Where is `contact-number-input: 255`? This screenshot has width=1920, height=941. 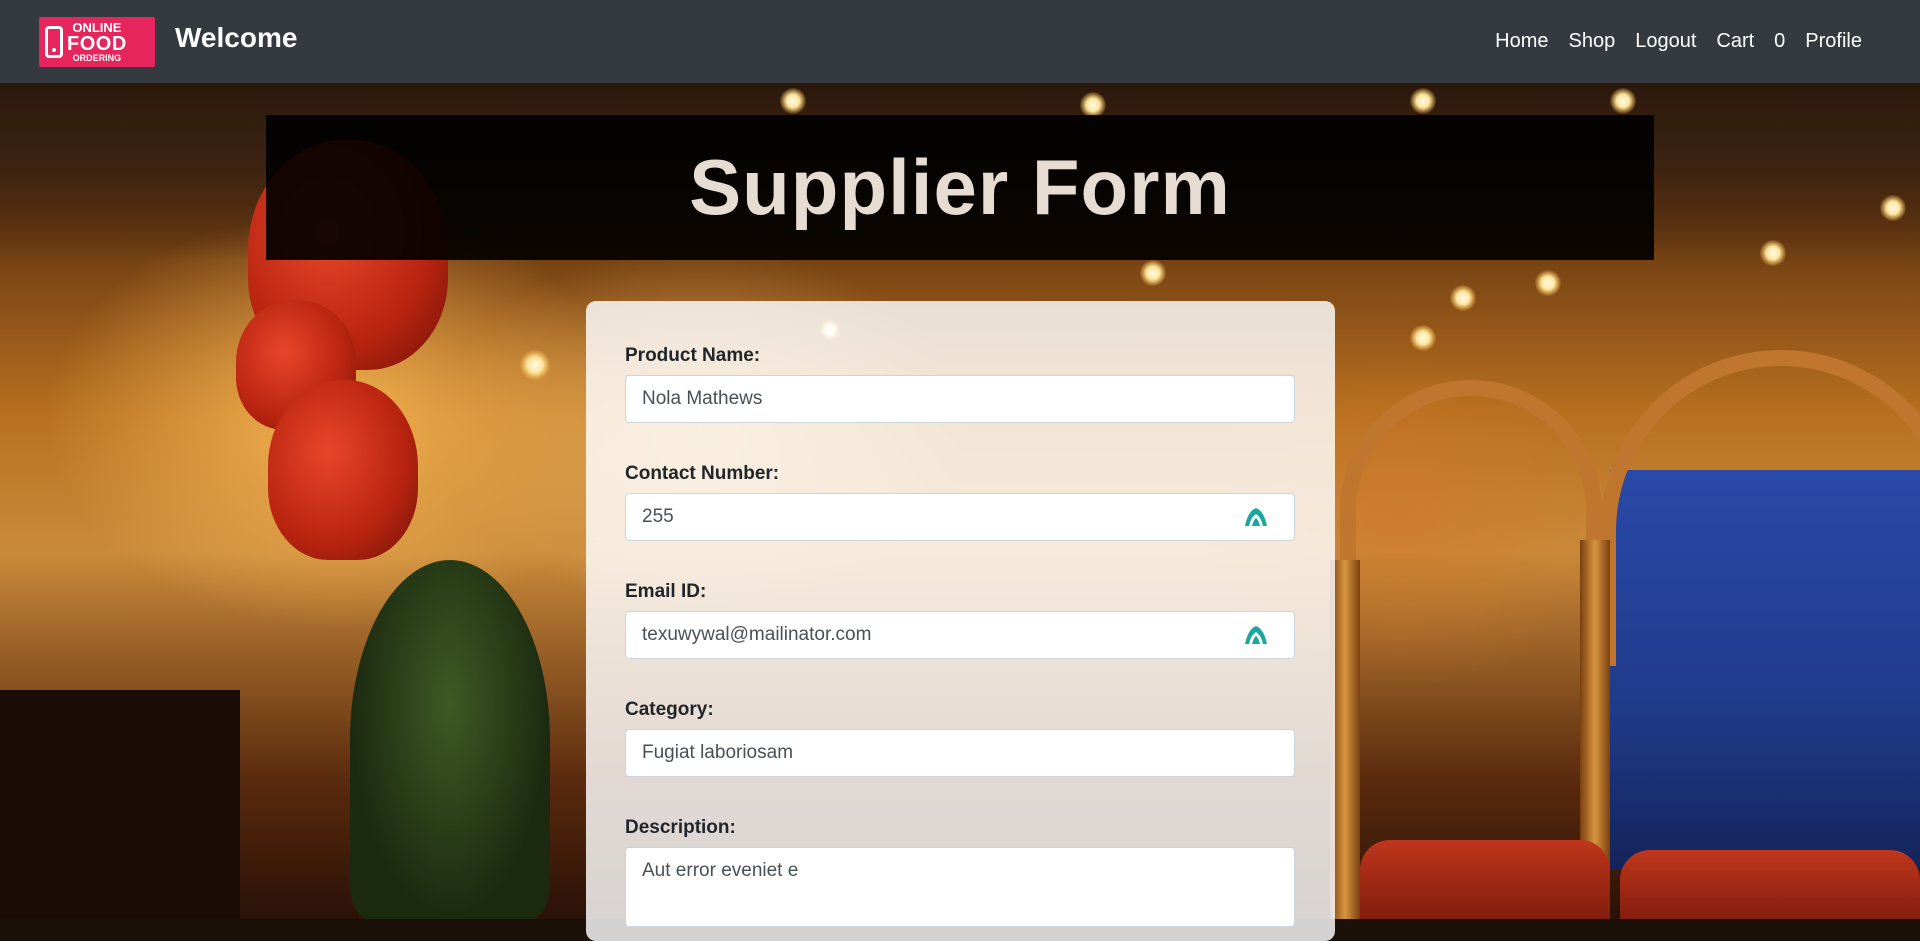 contact-number-input: 255 is located at coordinates (960, 517).